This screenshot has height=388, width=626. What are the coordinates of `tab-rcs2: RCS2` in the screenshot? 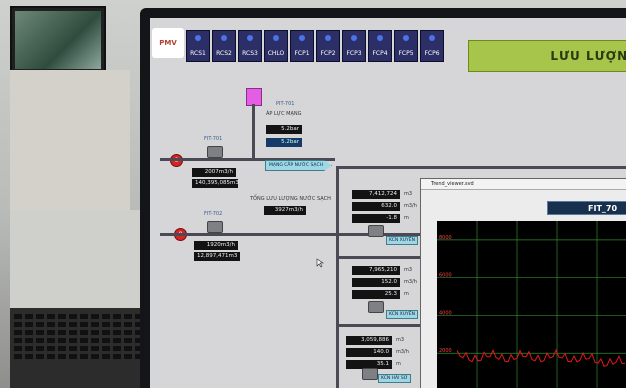 It's located at (224, 46).